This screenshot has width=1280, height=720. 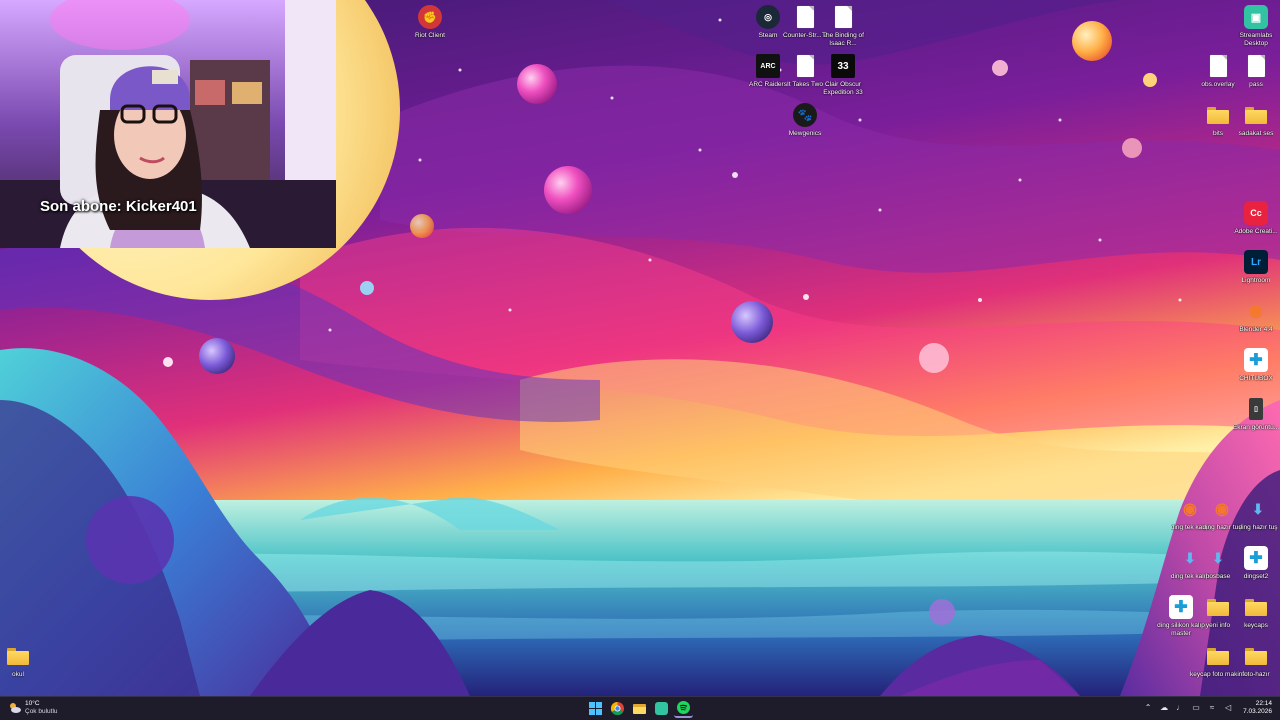 I want to click on desktop-icon-label: Clair Obscur Expedition 33, so click(x=843, y=88).